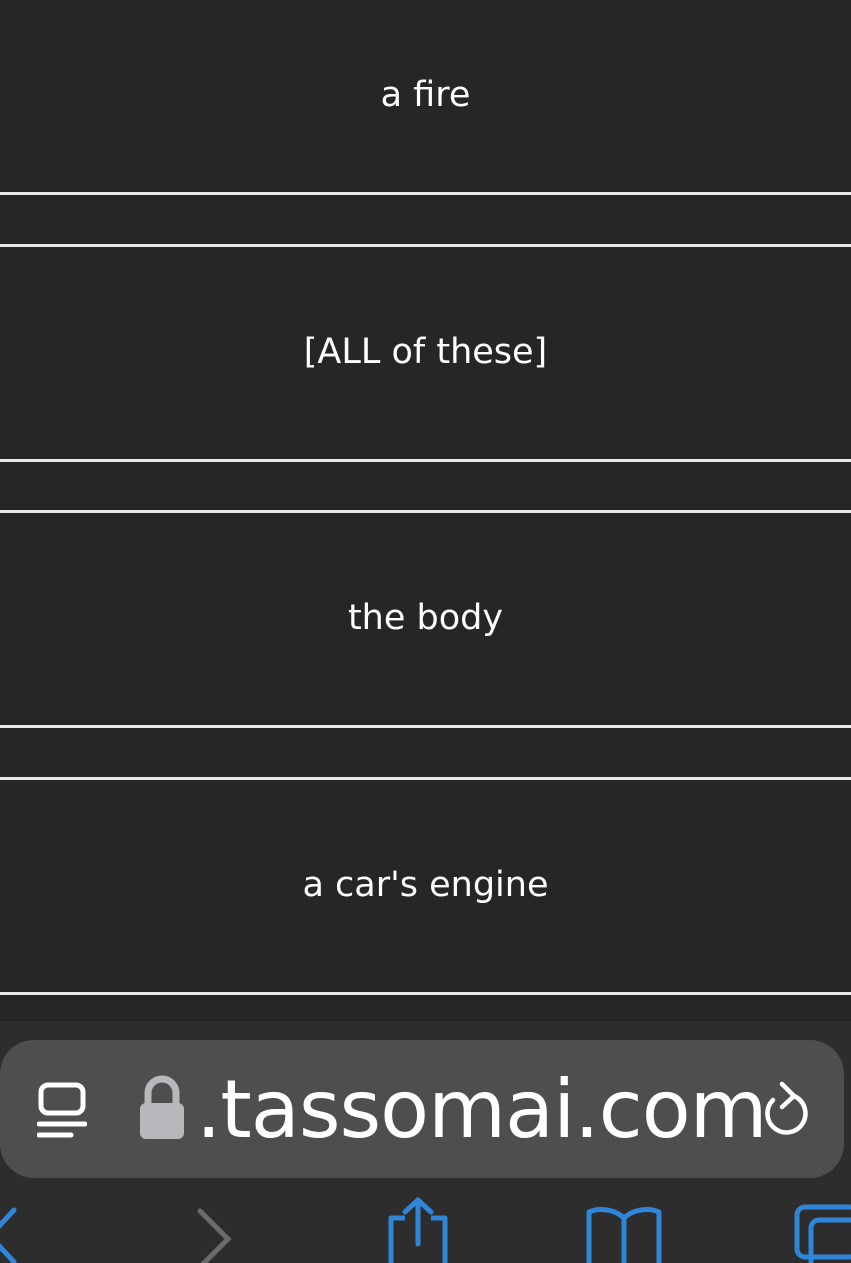 The width and height of the screenshot is (851, 1263). I want to click on reader-mode-icon, so click(62, 1110).